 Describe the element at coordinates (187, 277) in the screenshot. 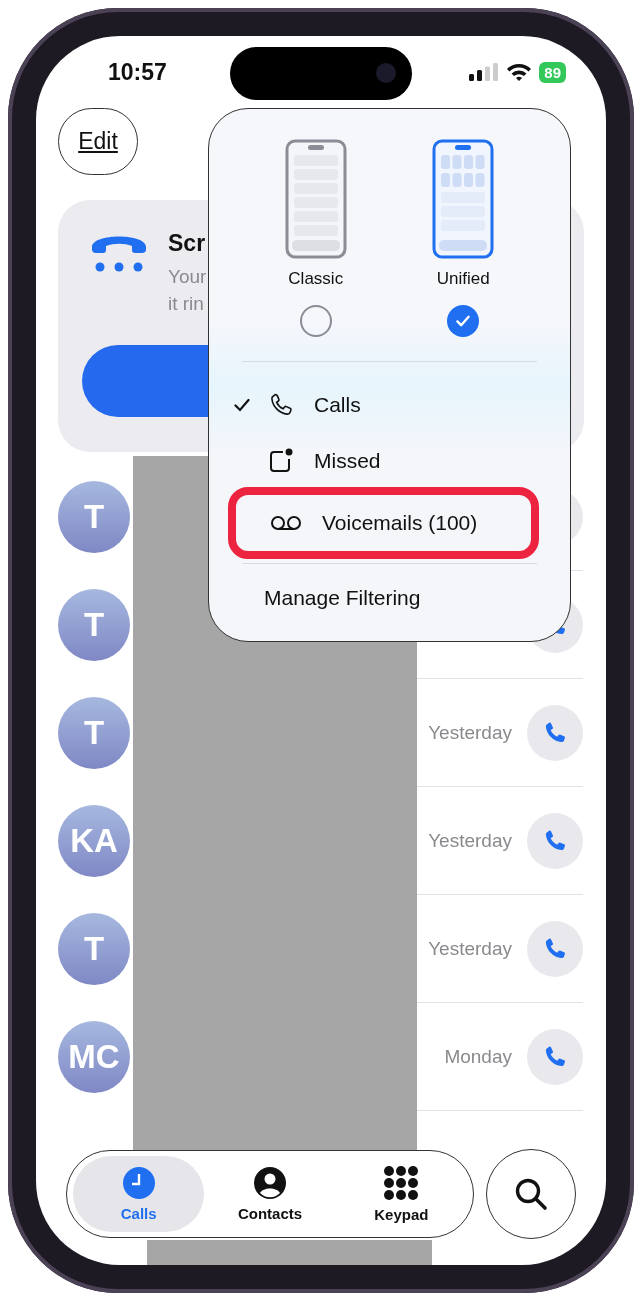

I see `card-description: Your` at that location.